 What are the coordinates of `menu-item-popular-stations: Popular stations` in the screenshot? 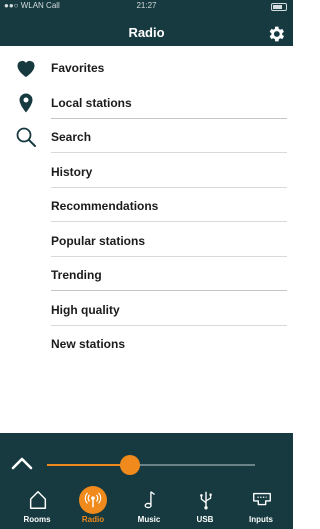 It's located at (146, 240).